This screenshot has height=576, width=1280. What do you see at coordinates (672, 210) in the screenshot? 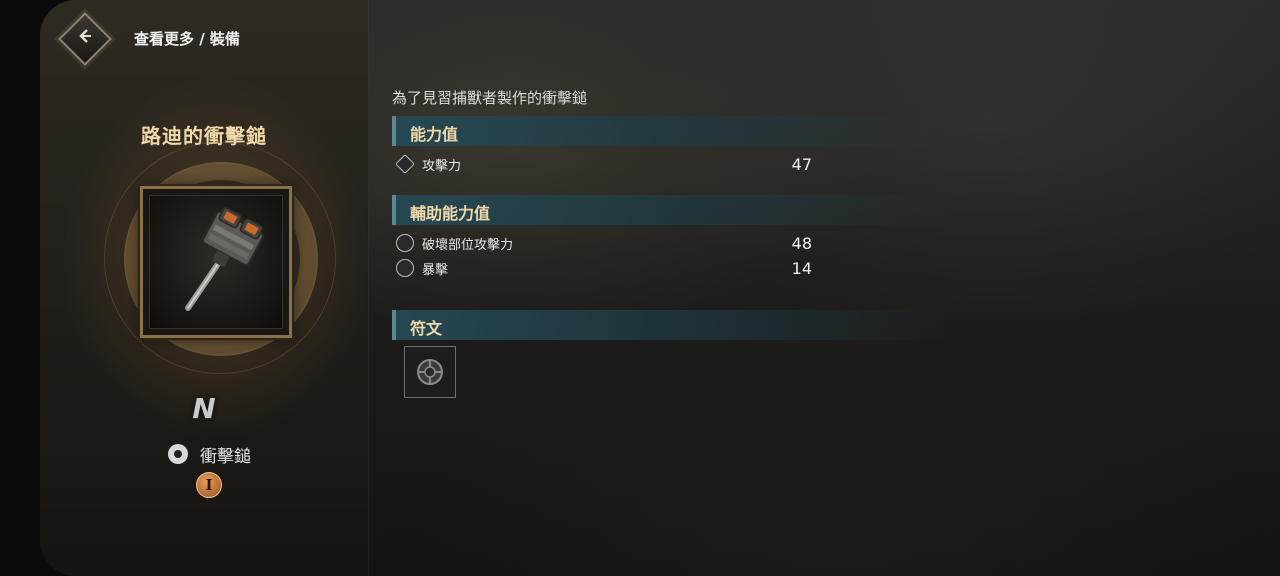
I see `sub-stats-section-header: 輔助能力值` at bounding box center [672, 210].